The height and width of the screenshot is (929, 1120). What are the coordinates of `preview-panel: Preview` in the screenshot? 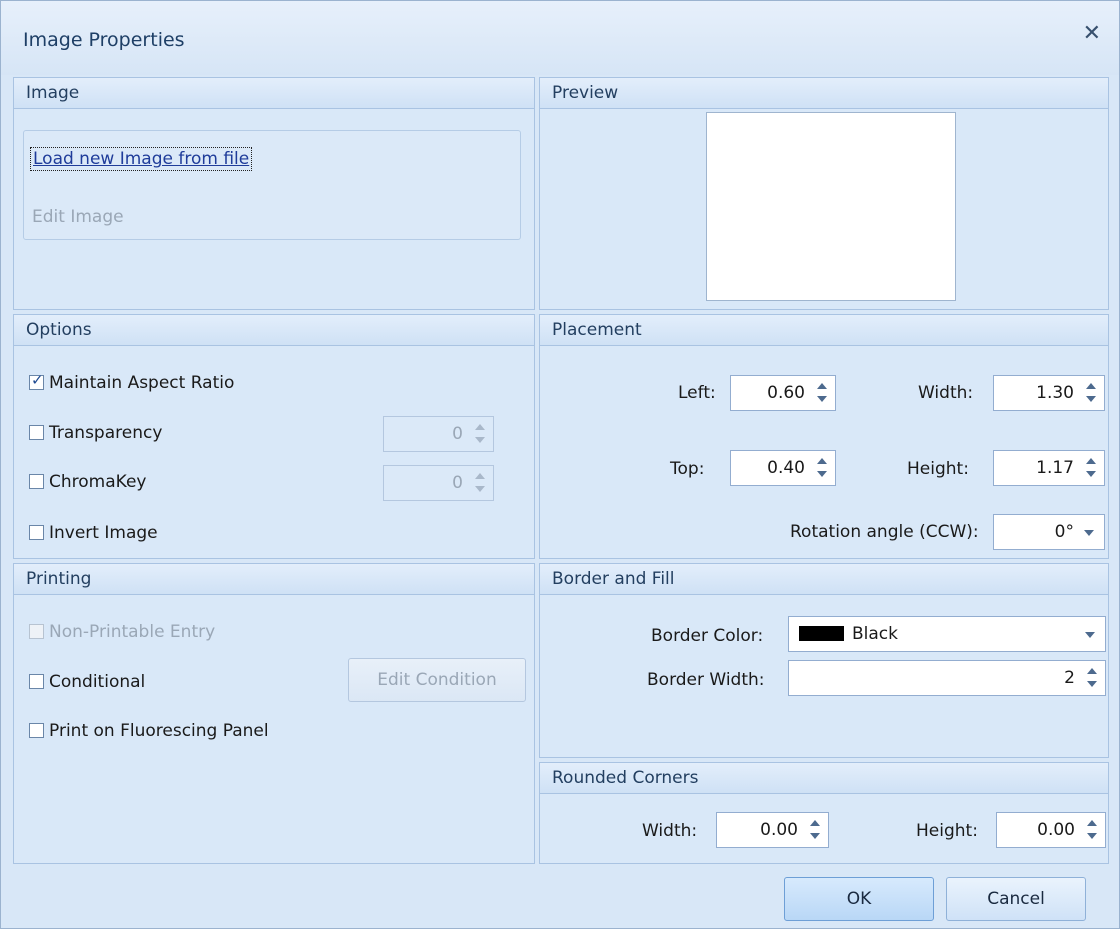 It's located at (824, 193).